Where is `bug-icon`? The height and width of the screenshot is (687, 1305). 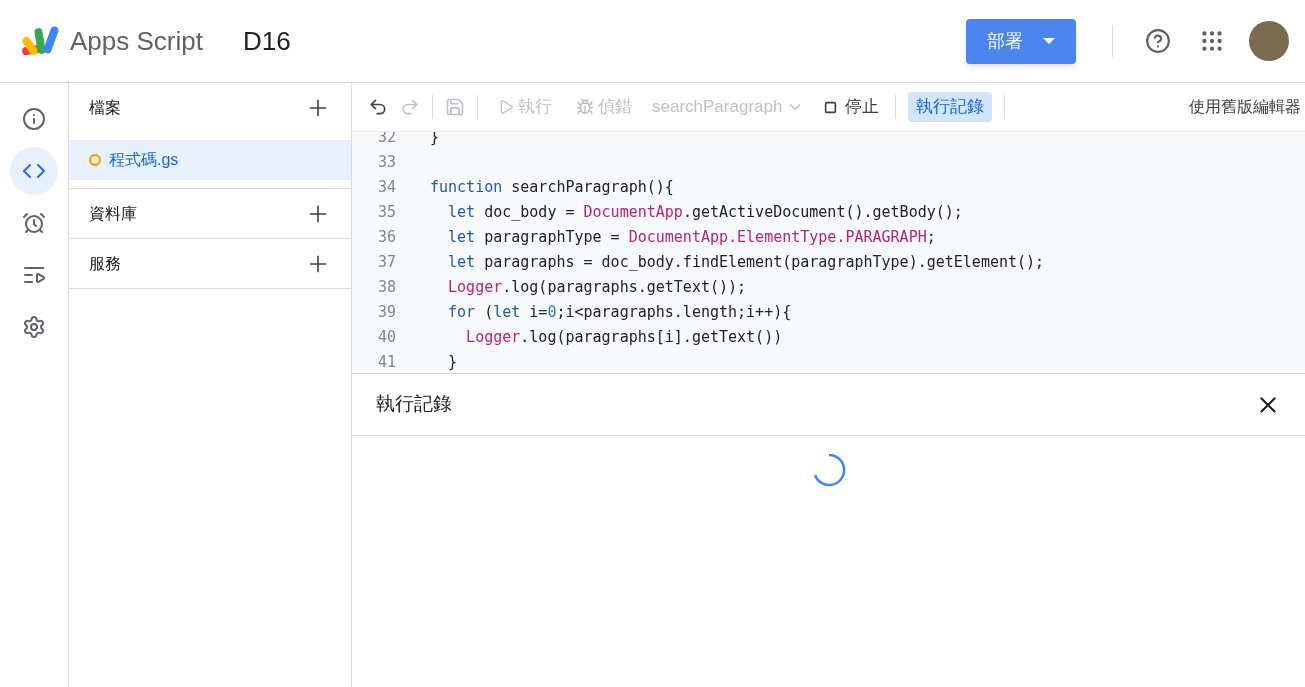 bug-icon is located at coordinates (585, 107).